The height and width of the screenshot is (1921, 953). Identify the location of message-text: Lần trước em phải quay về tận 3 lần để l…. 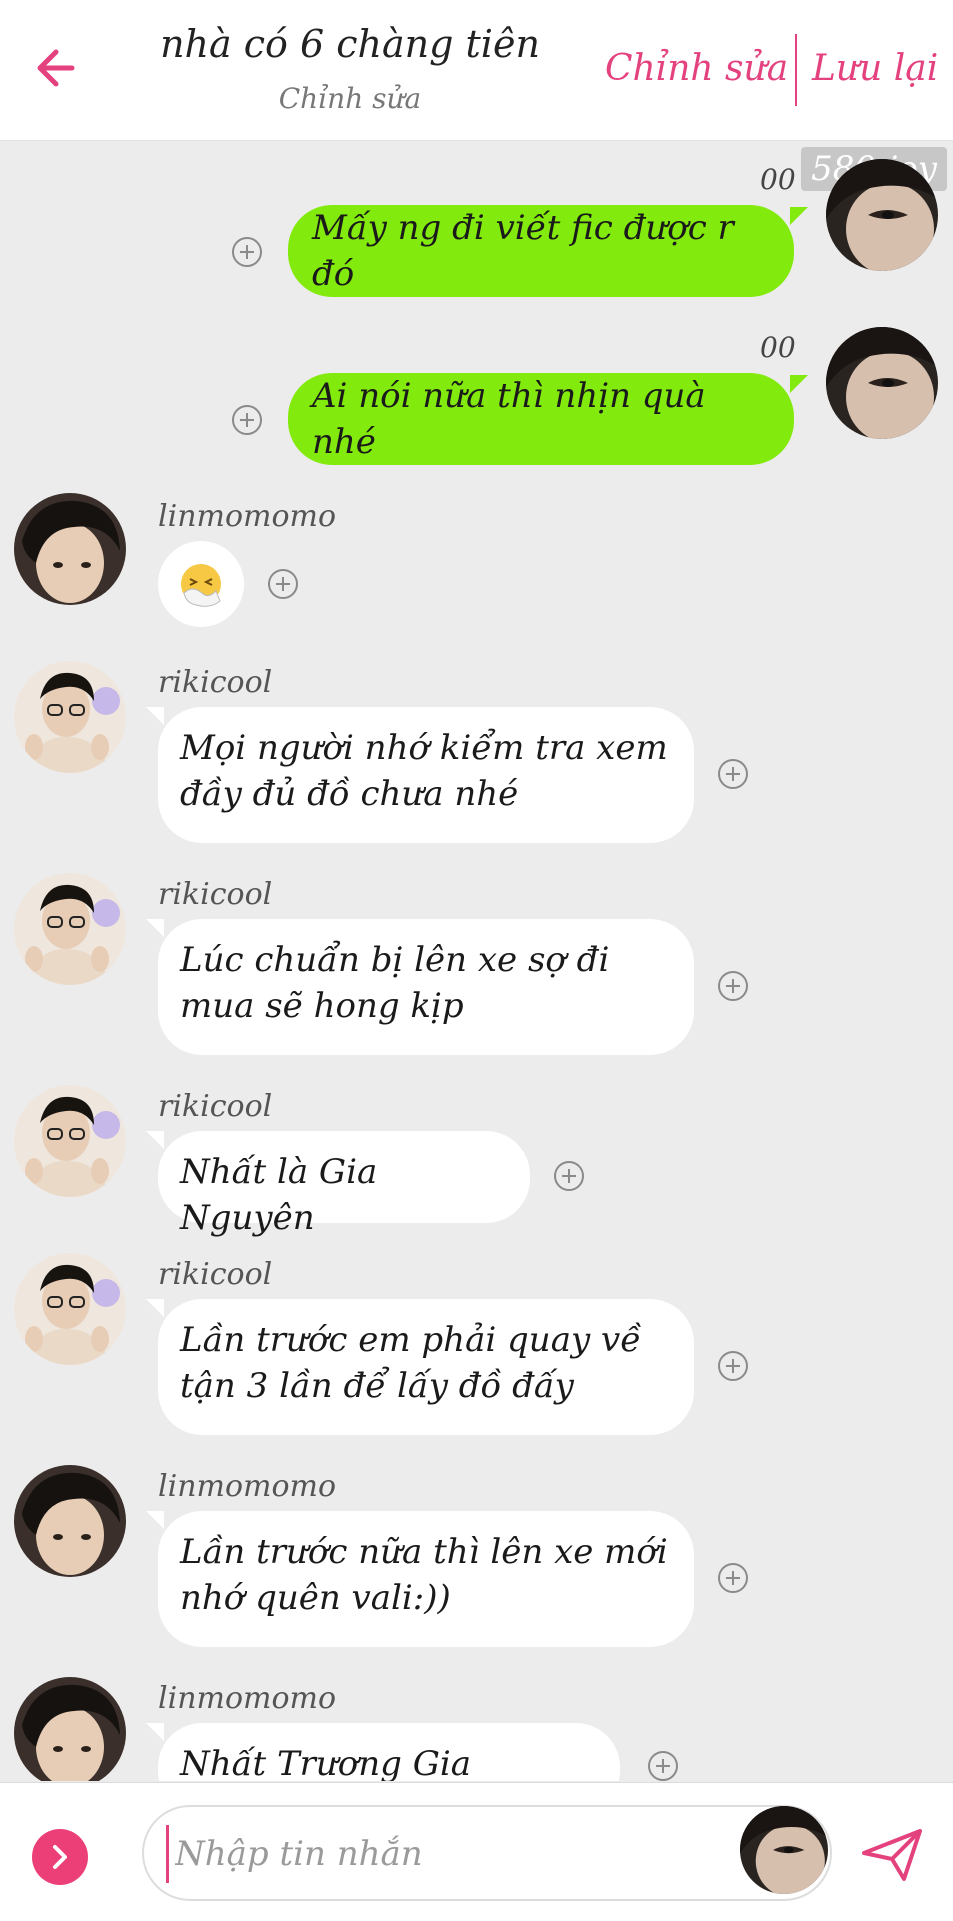
(411, 1363).